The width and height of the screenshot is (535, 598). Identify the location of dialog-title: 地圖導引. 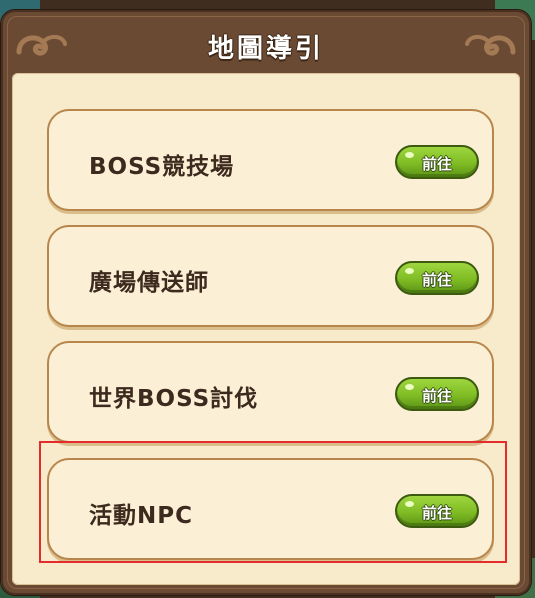
(265, 49).